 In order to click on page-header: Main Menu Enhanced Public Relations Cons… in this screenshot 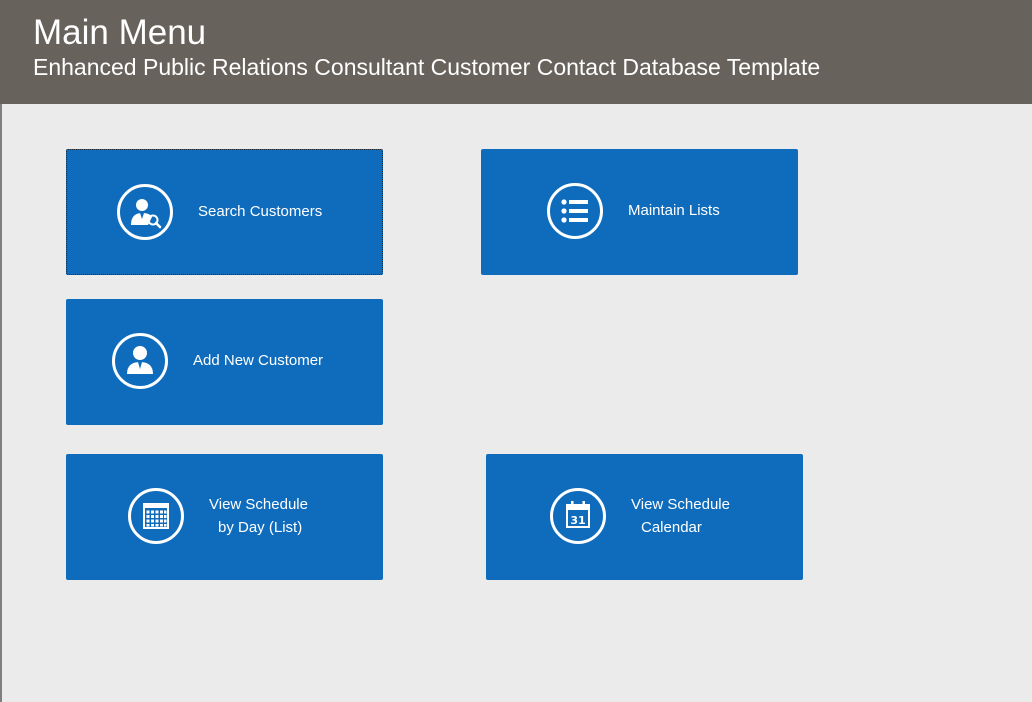, I will do `click(516, 52)`.